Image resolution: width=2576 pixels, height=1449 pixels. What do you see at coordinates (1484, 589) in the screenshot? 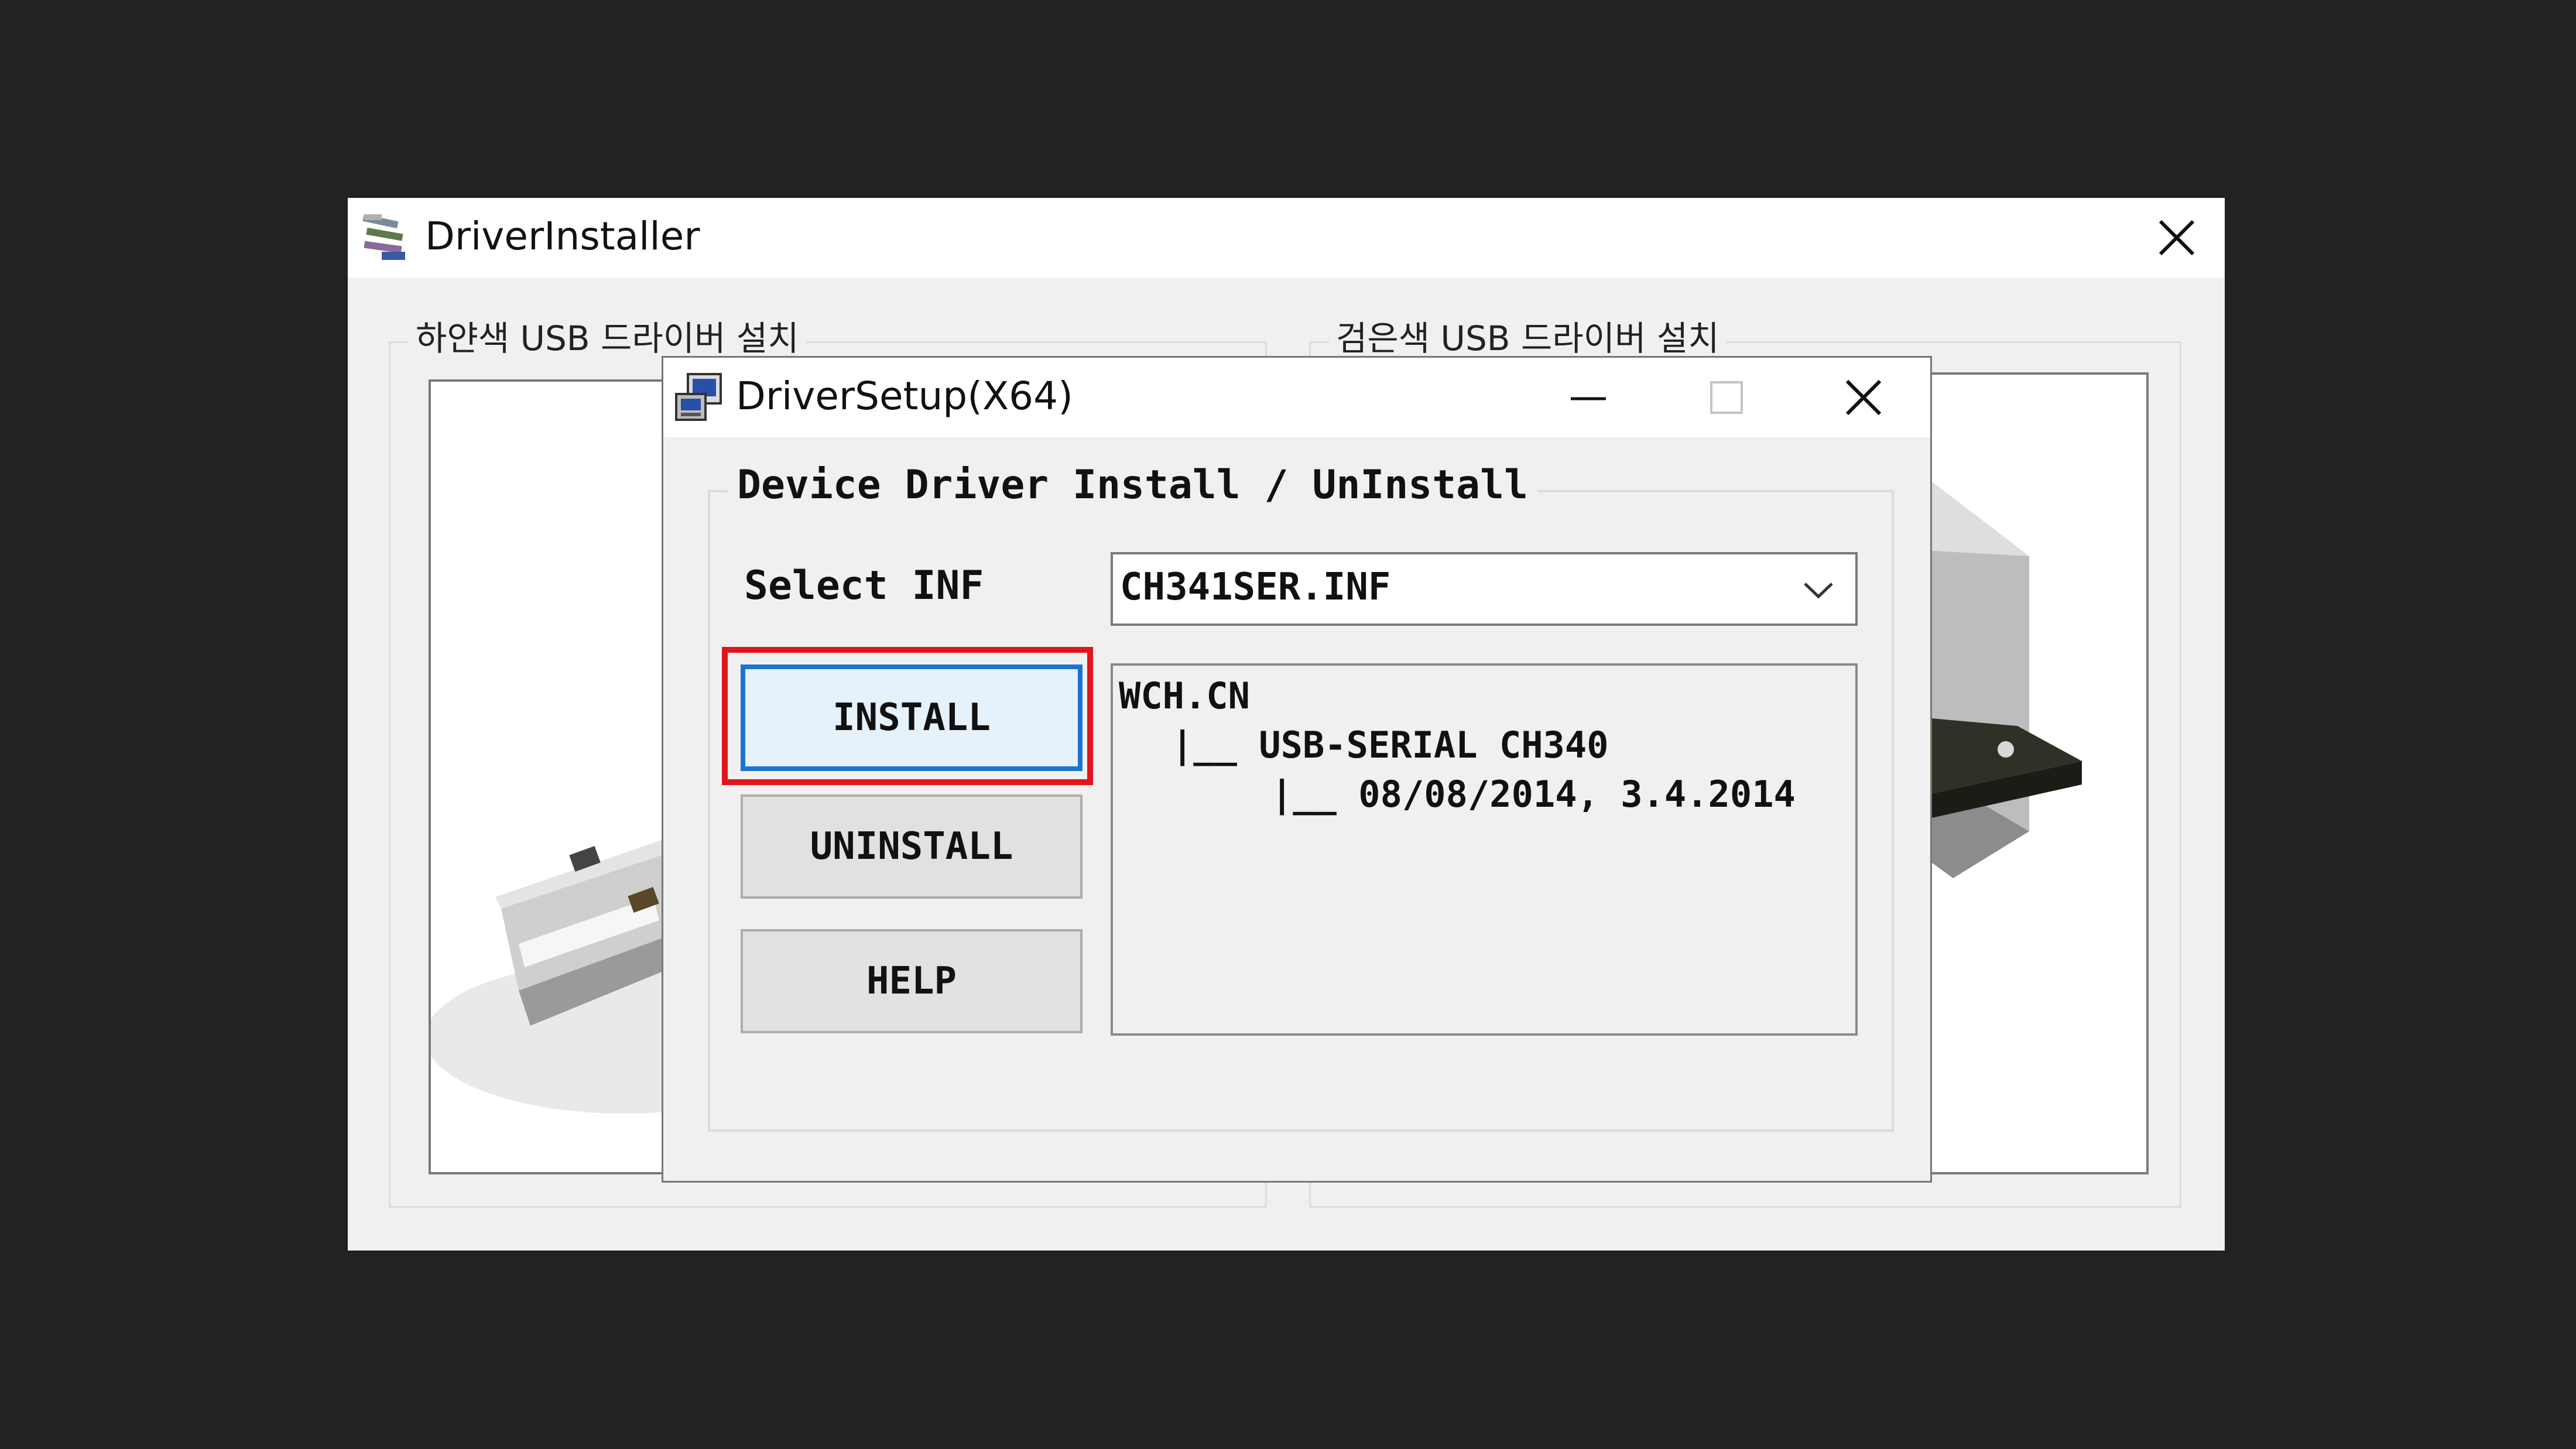
I see `inf-select: CH341SER.INF` at bounding box center [1484, 589].